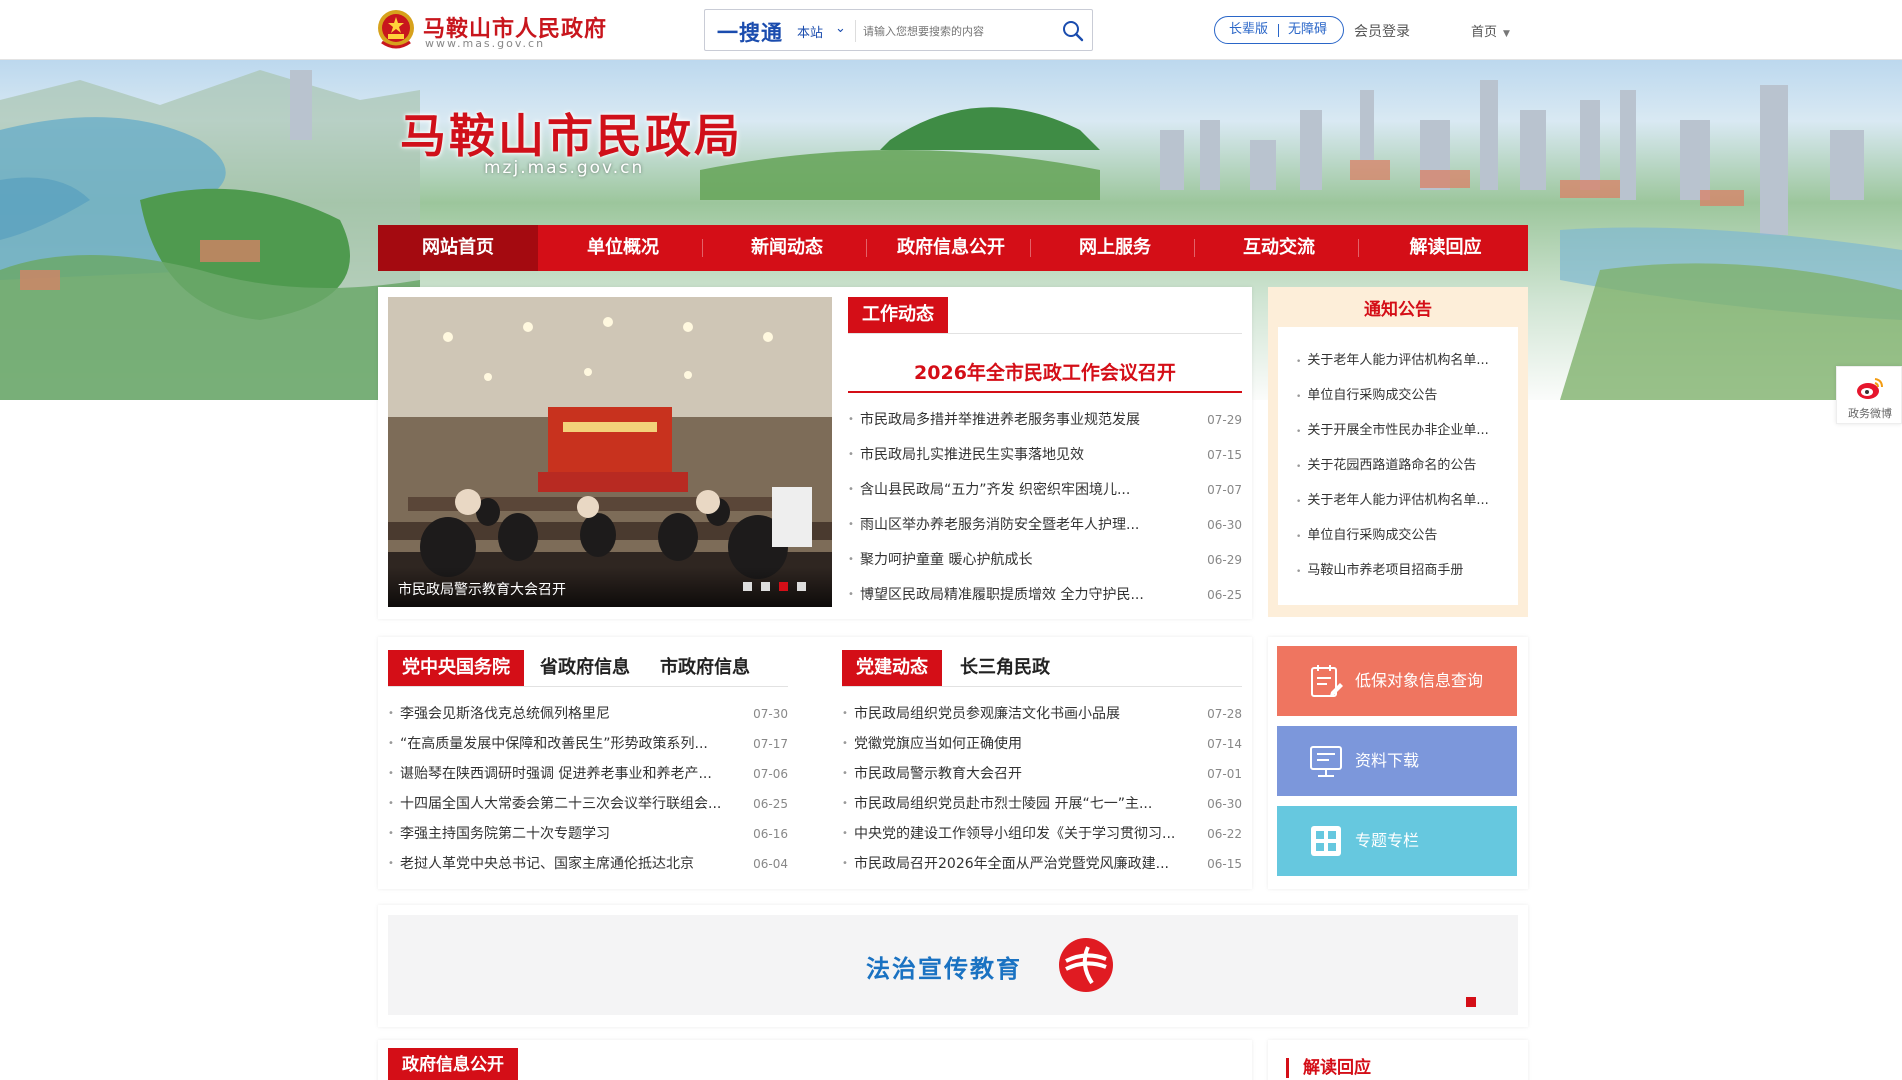 The width and height of the screenshot is (1902, 1080). Describe the element at coordinates (1045, 371) in the screenshot. I see `headline-link: 2026年全市民政工作会议召开` at that location.